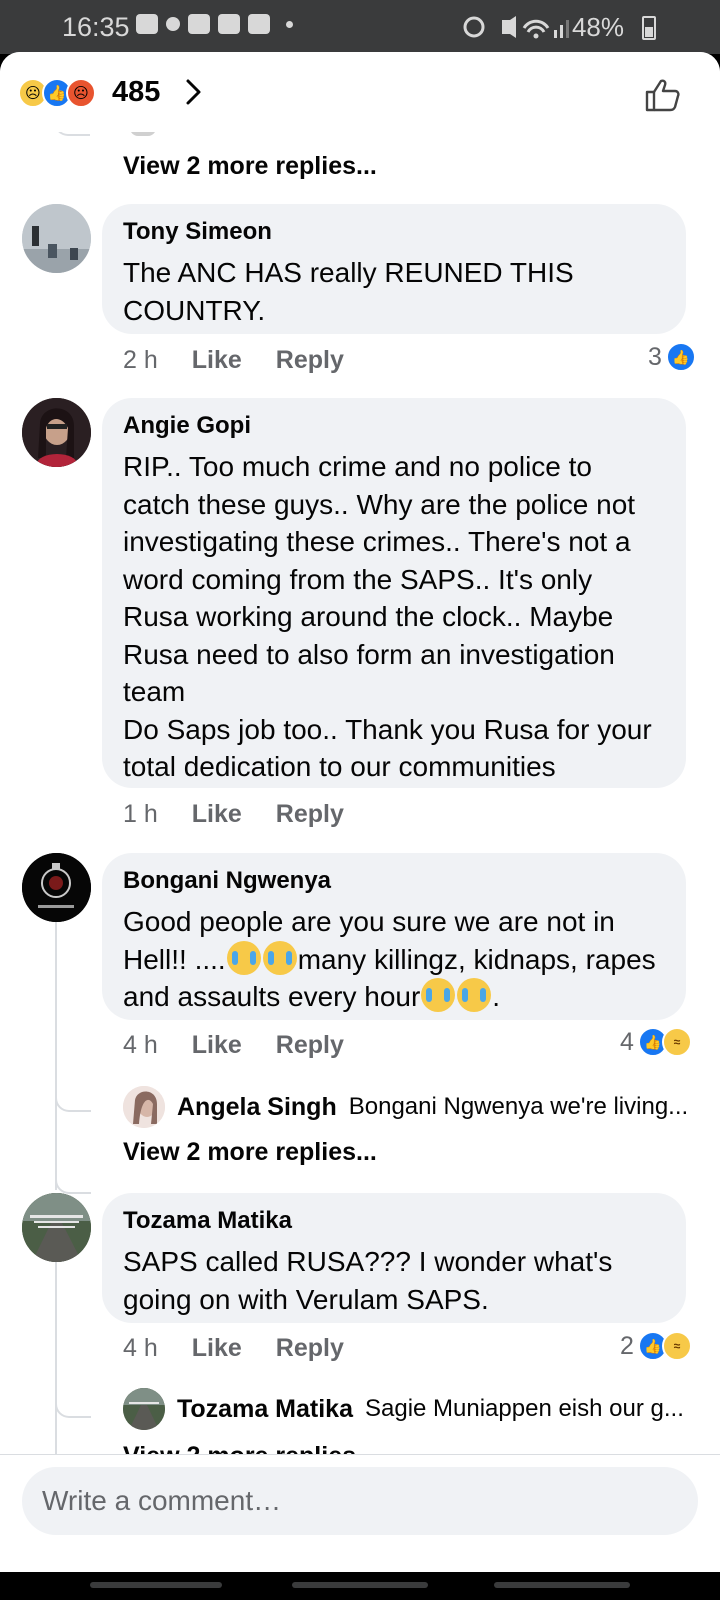 The width and height of the screenshot is (720, 1600). Describe the element at coordinates (656, 1346) in the screenshot. I see `comment-reactions: 2 👍 ≈` at that location.